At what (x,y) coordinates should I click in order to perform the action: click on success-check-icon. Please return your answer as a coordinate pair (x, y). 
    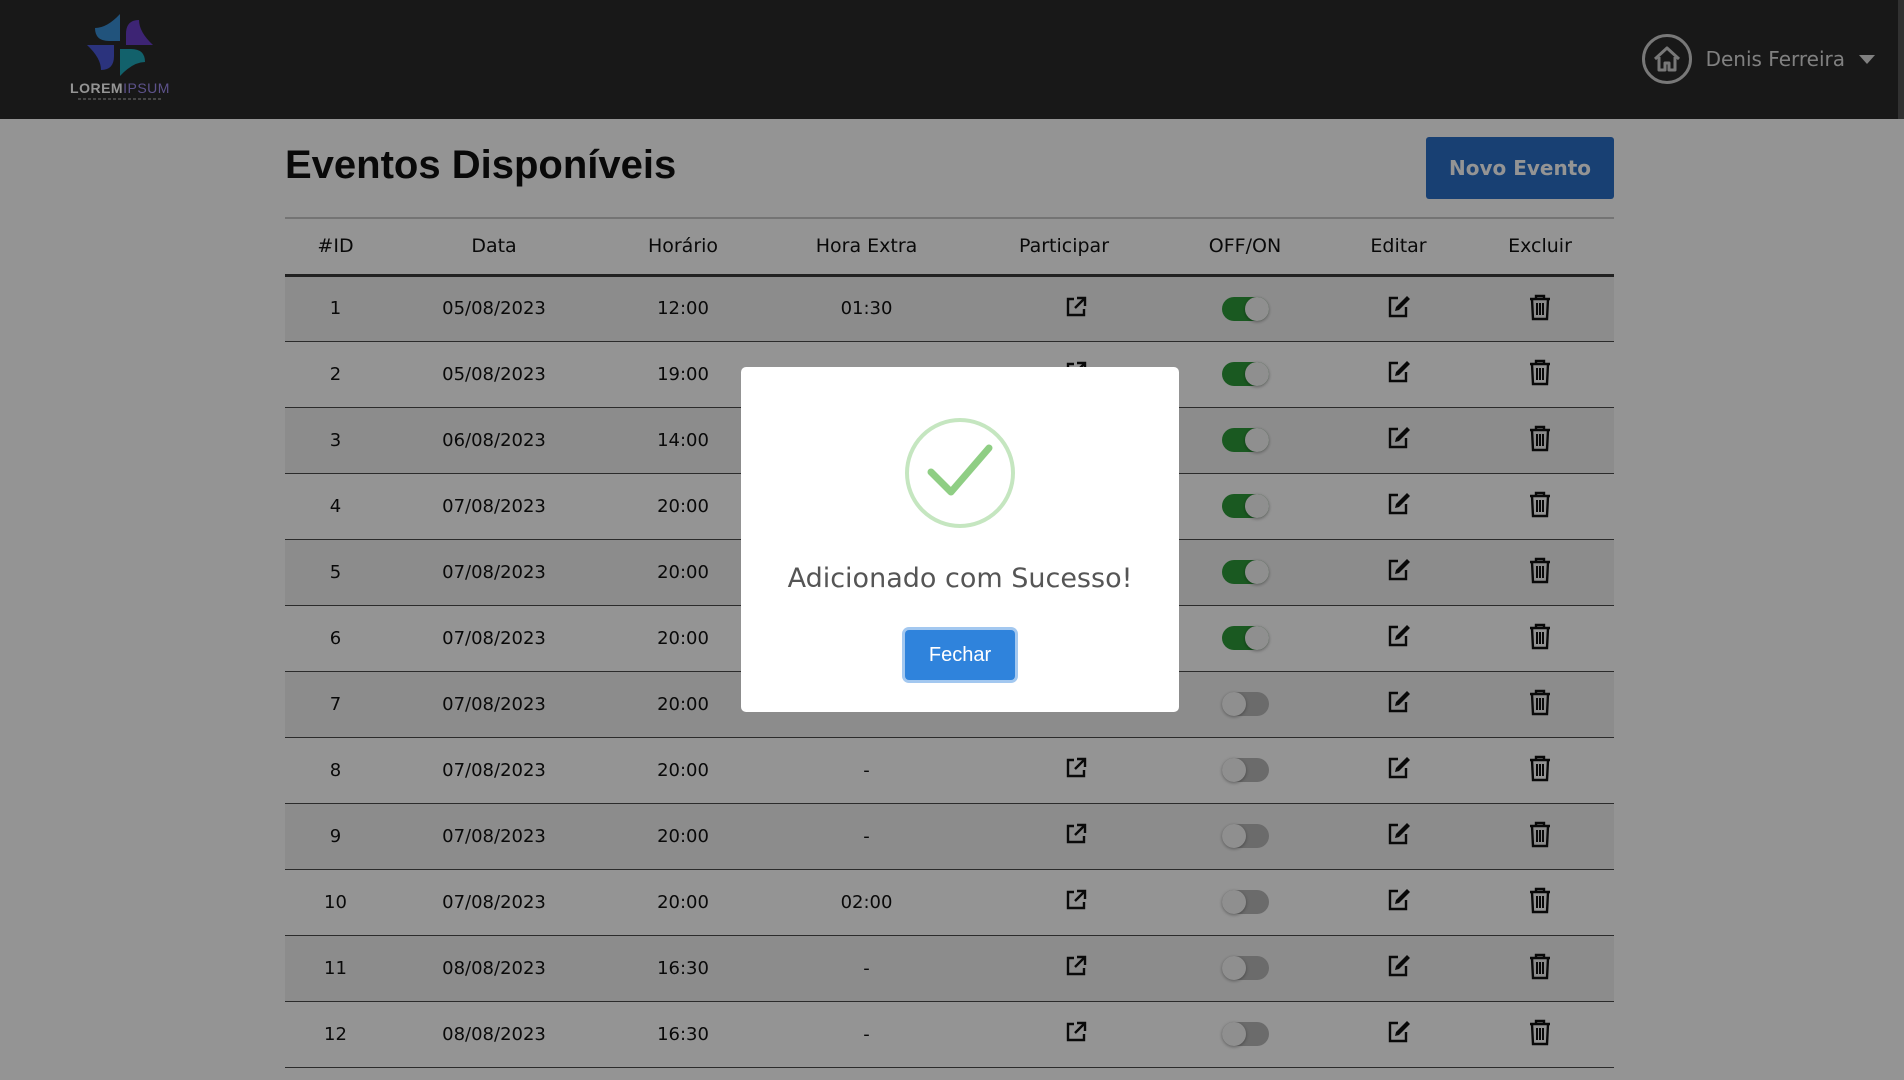
    Looking at the image, I should click on (960, 473).